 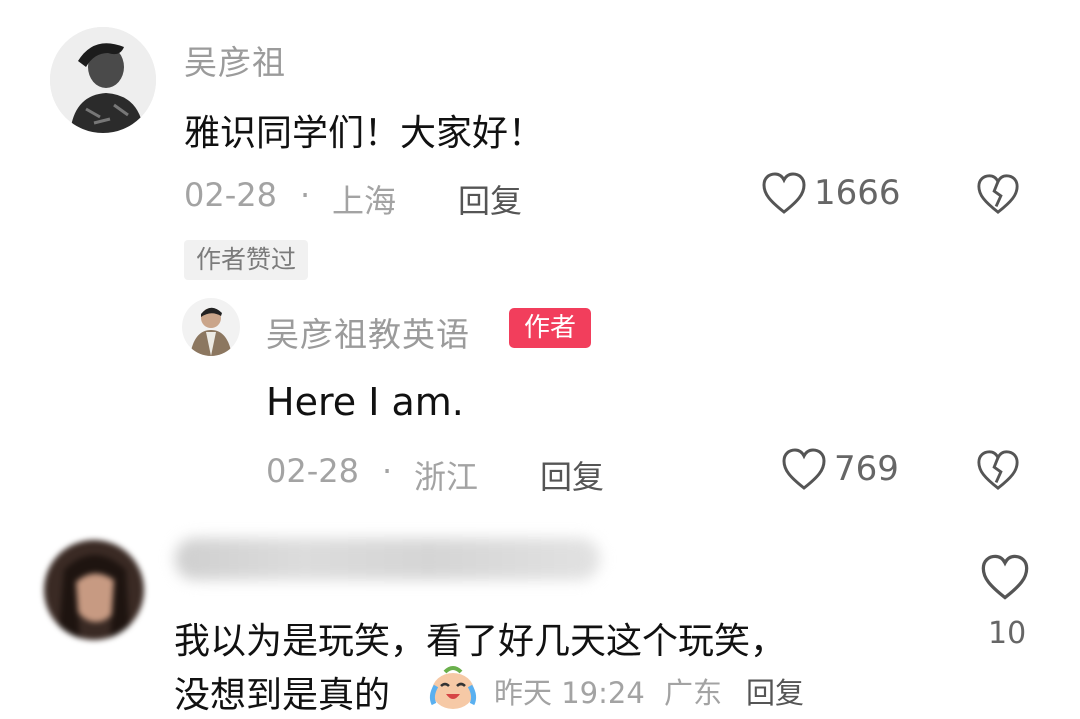 I want to click on reply-date: 02-28, so click(x=312, y=471).